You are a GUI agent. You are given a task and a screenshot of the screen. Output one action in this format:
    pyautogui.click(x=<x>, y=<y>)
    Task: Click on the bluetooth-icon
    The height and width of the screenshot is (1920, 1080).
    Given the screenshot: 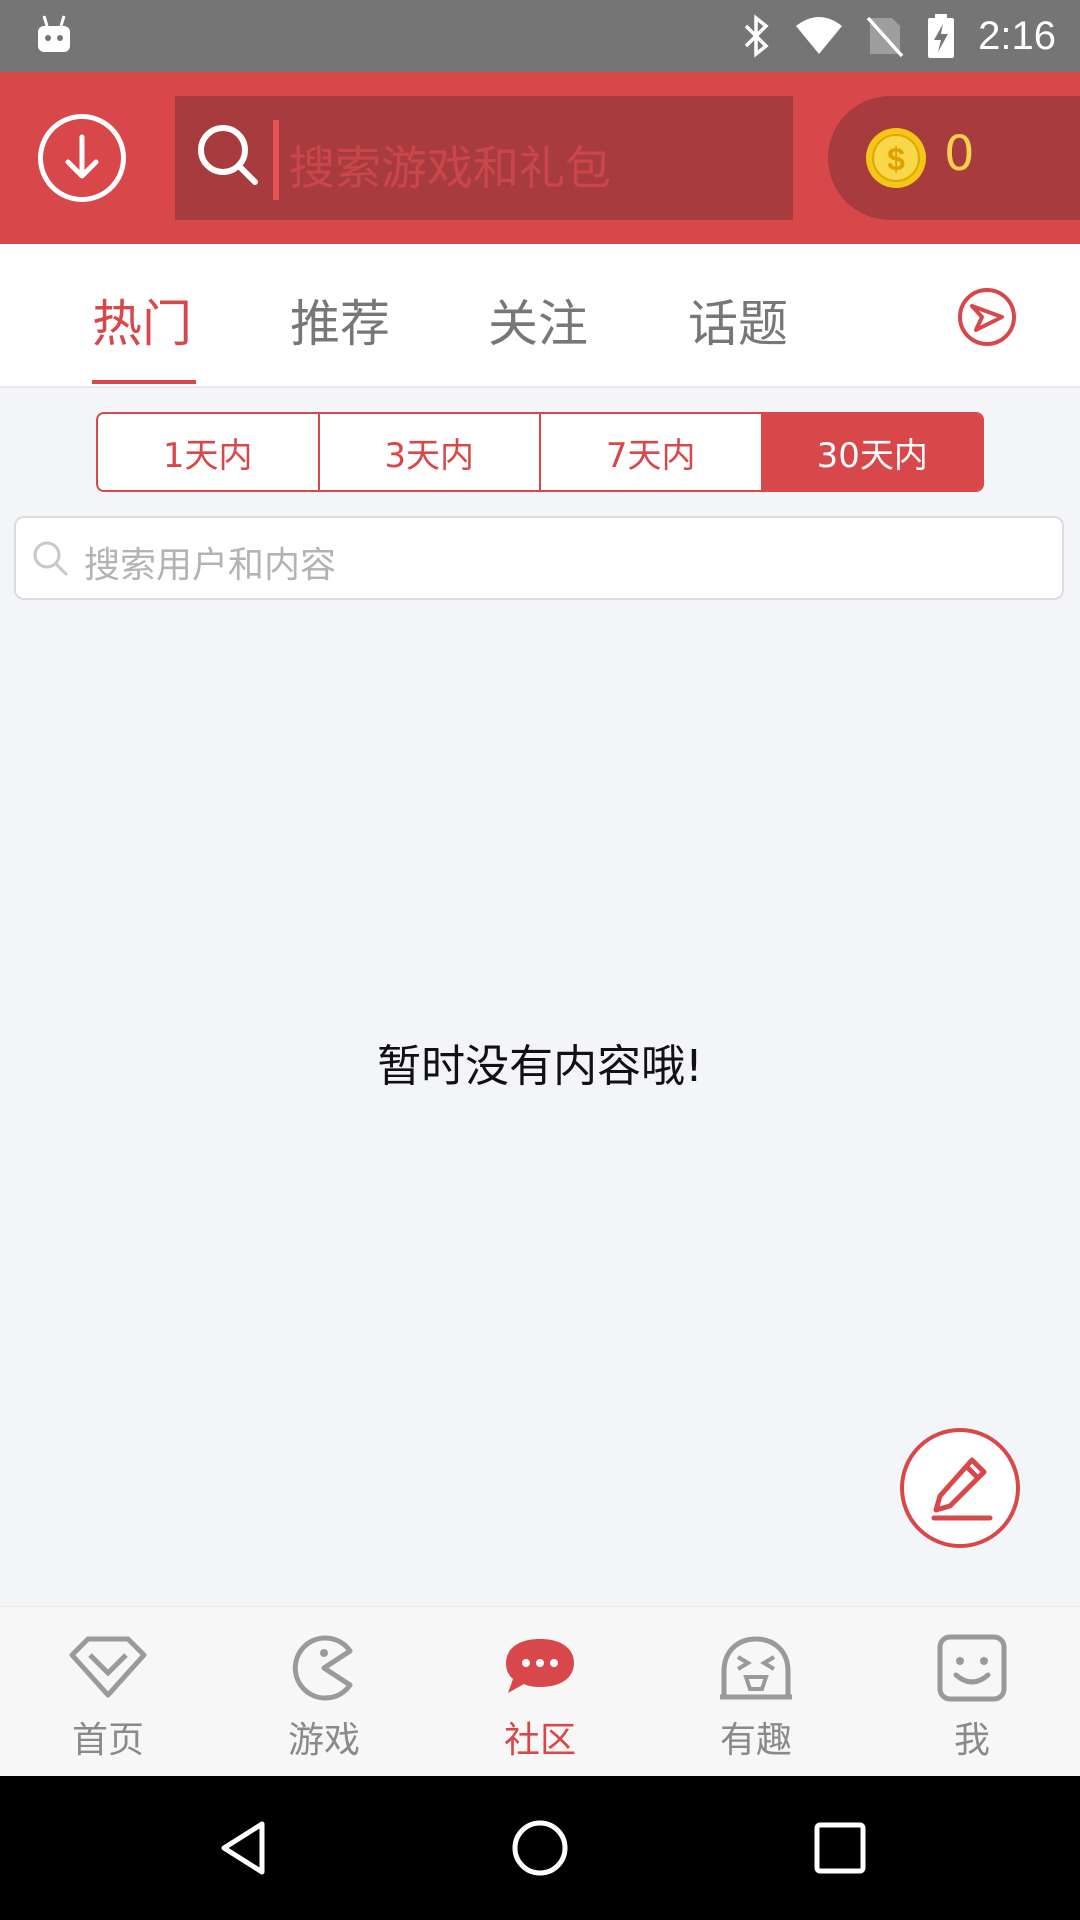 What is the action you would take?
    pyautogui.click(x=756, y=36)
    